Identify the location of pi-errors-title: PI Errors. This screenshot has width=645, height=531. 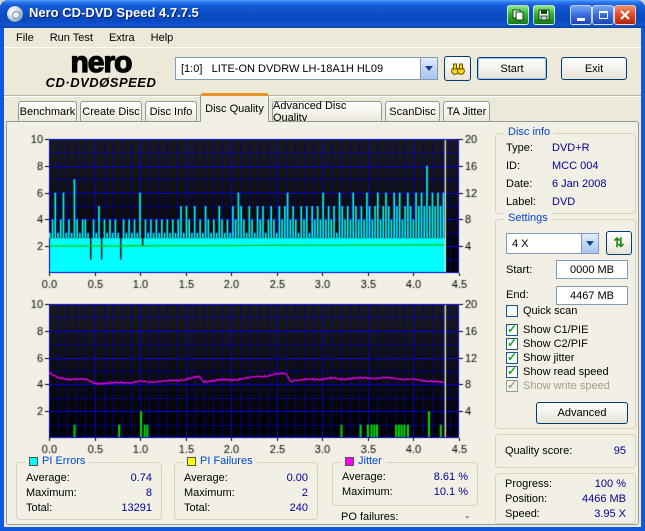
(64, 461).